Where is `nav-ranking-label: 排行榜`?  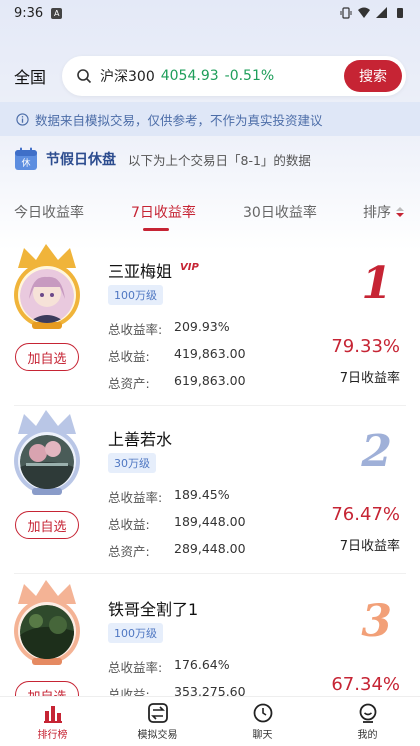 nav-ranking-label: 排行榜 is located at coordinates (52, 735).